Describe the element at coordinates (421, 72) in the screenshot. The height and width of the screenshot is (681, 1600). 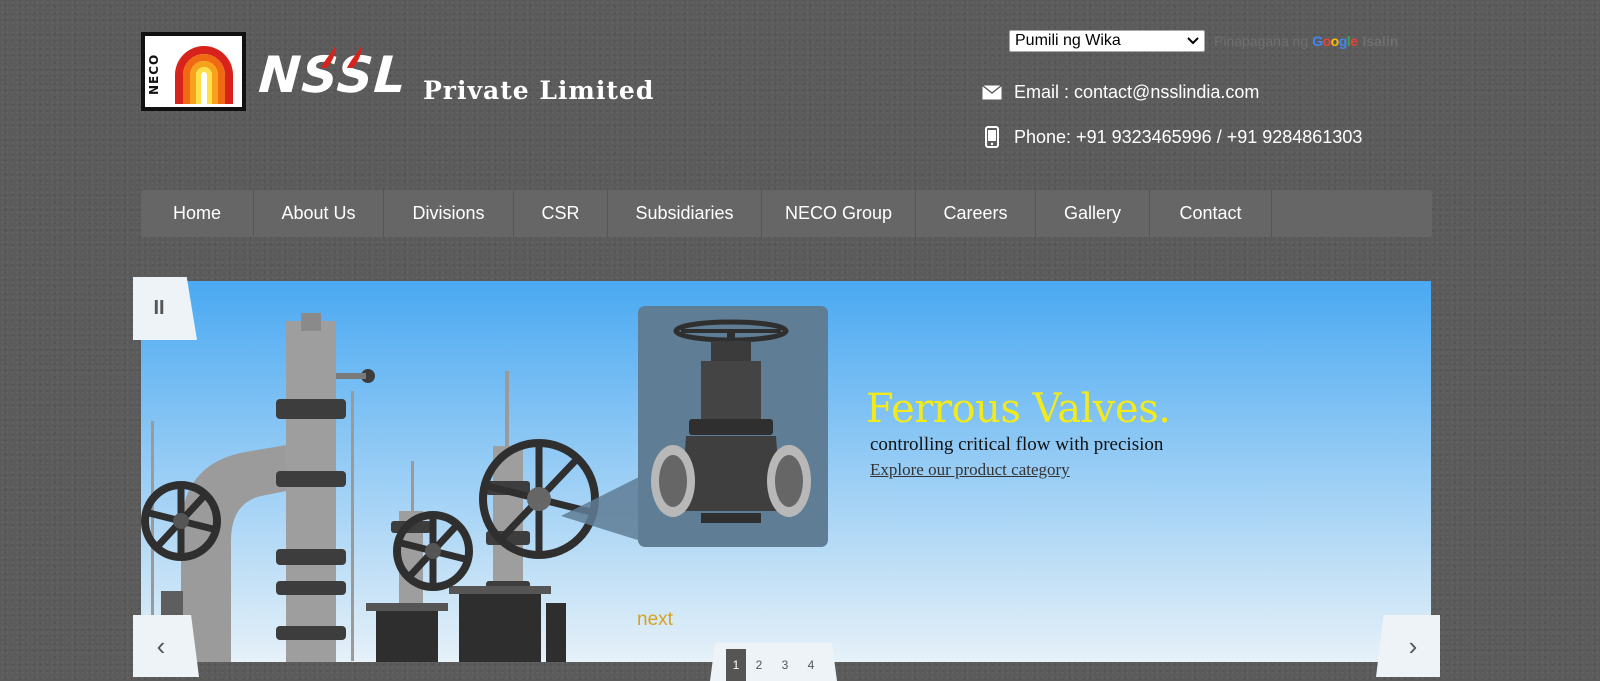
I see `site-logo: NECO NSSL Private Limited` at that location.